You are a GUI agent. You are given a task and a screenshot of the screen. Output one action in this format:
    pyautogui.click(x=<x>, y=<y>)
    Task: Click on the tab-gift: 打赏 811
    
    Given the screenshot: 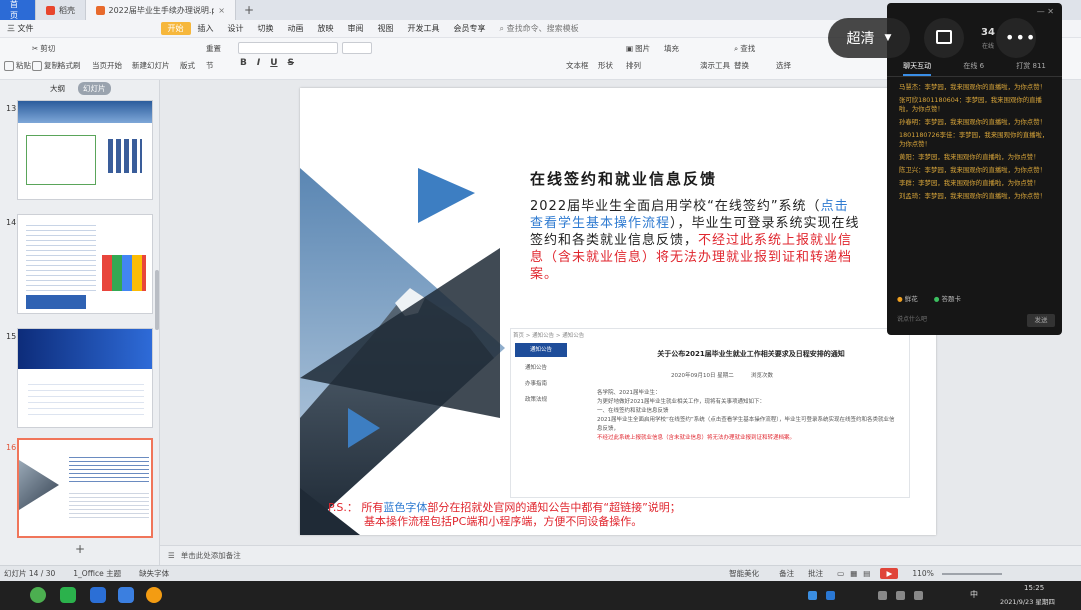 What is the action you would take?
    pyautogui.click(x=1031, y=68)
    